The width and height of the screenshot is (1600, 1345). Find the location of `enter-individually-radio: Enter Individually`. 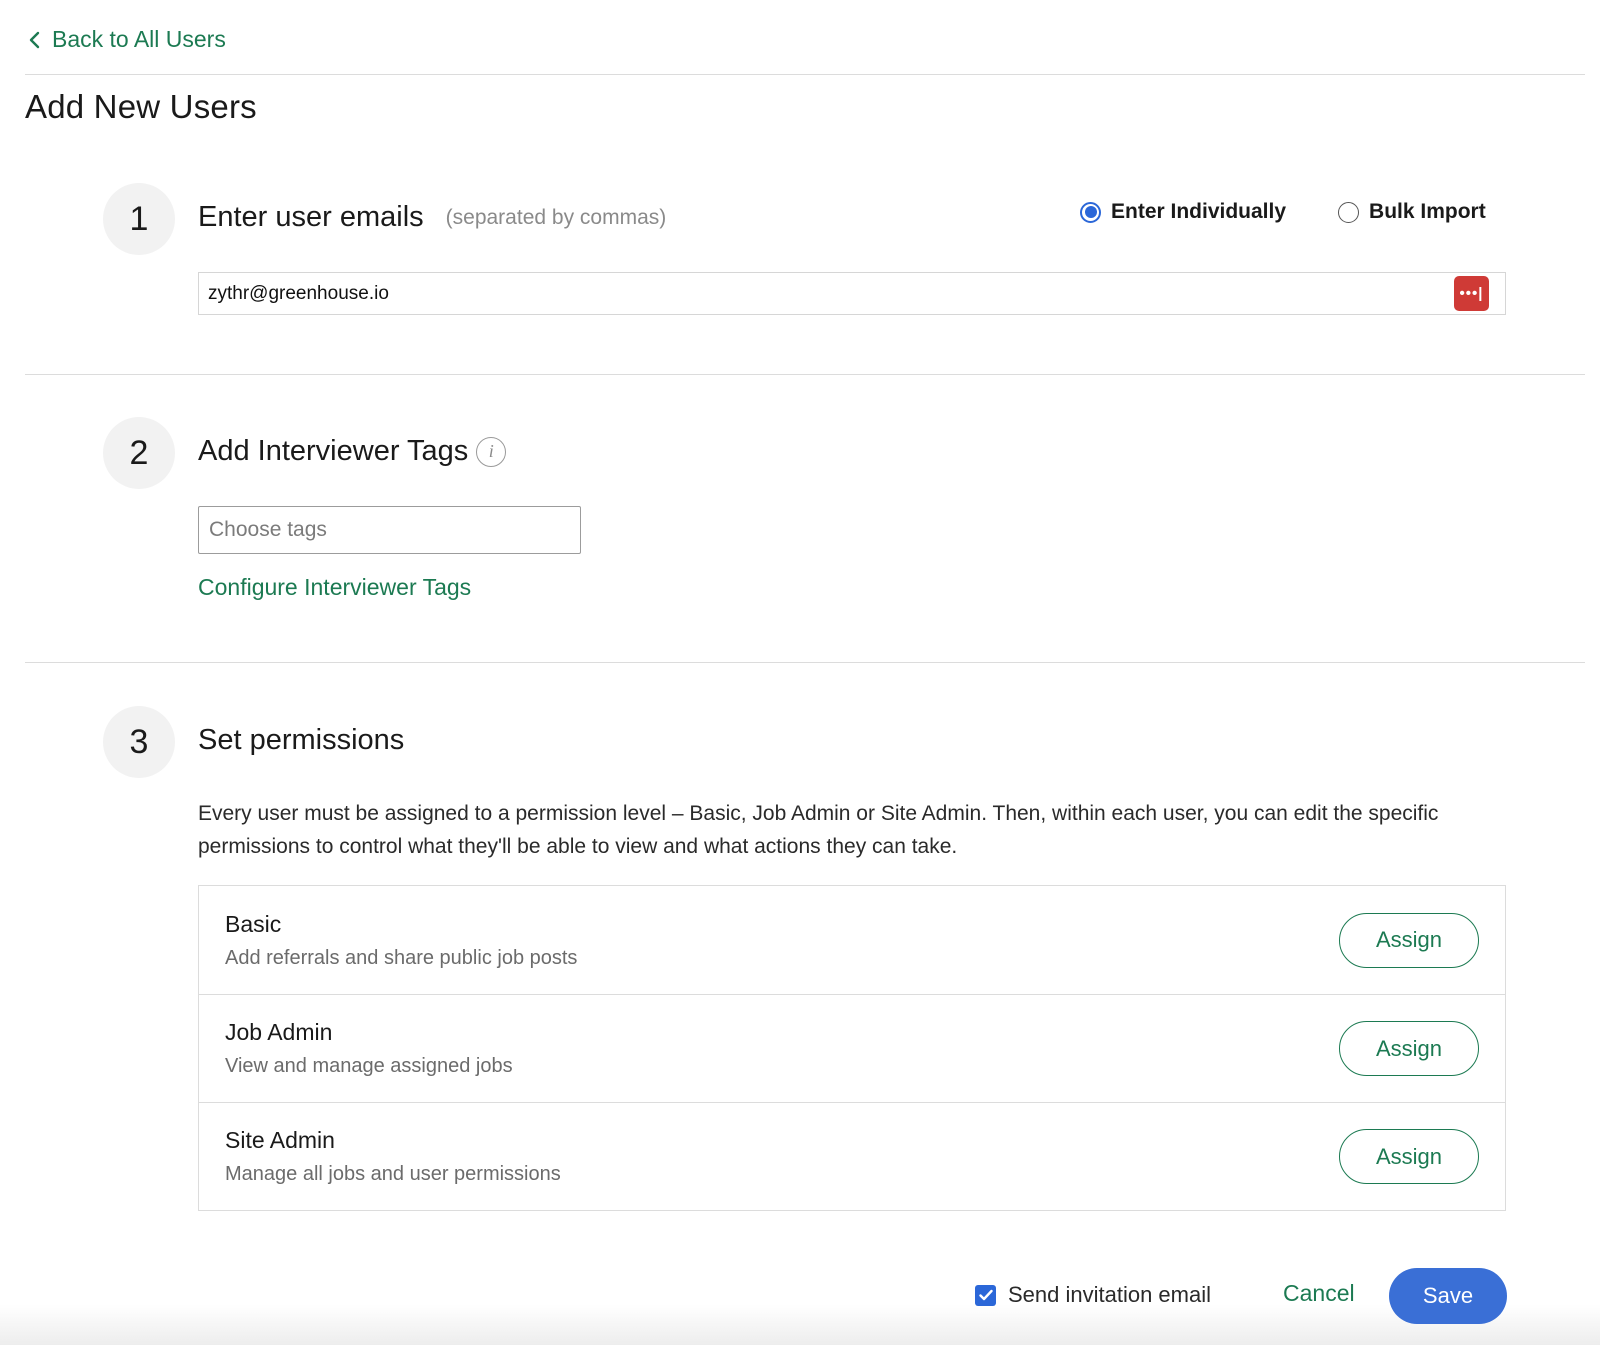

enter-individually-radio: Enter Individually is located at coordinates (1183, 212).